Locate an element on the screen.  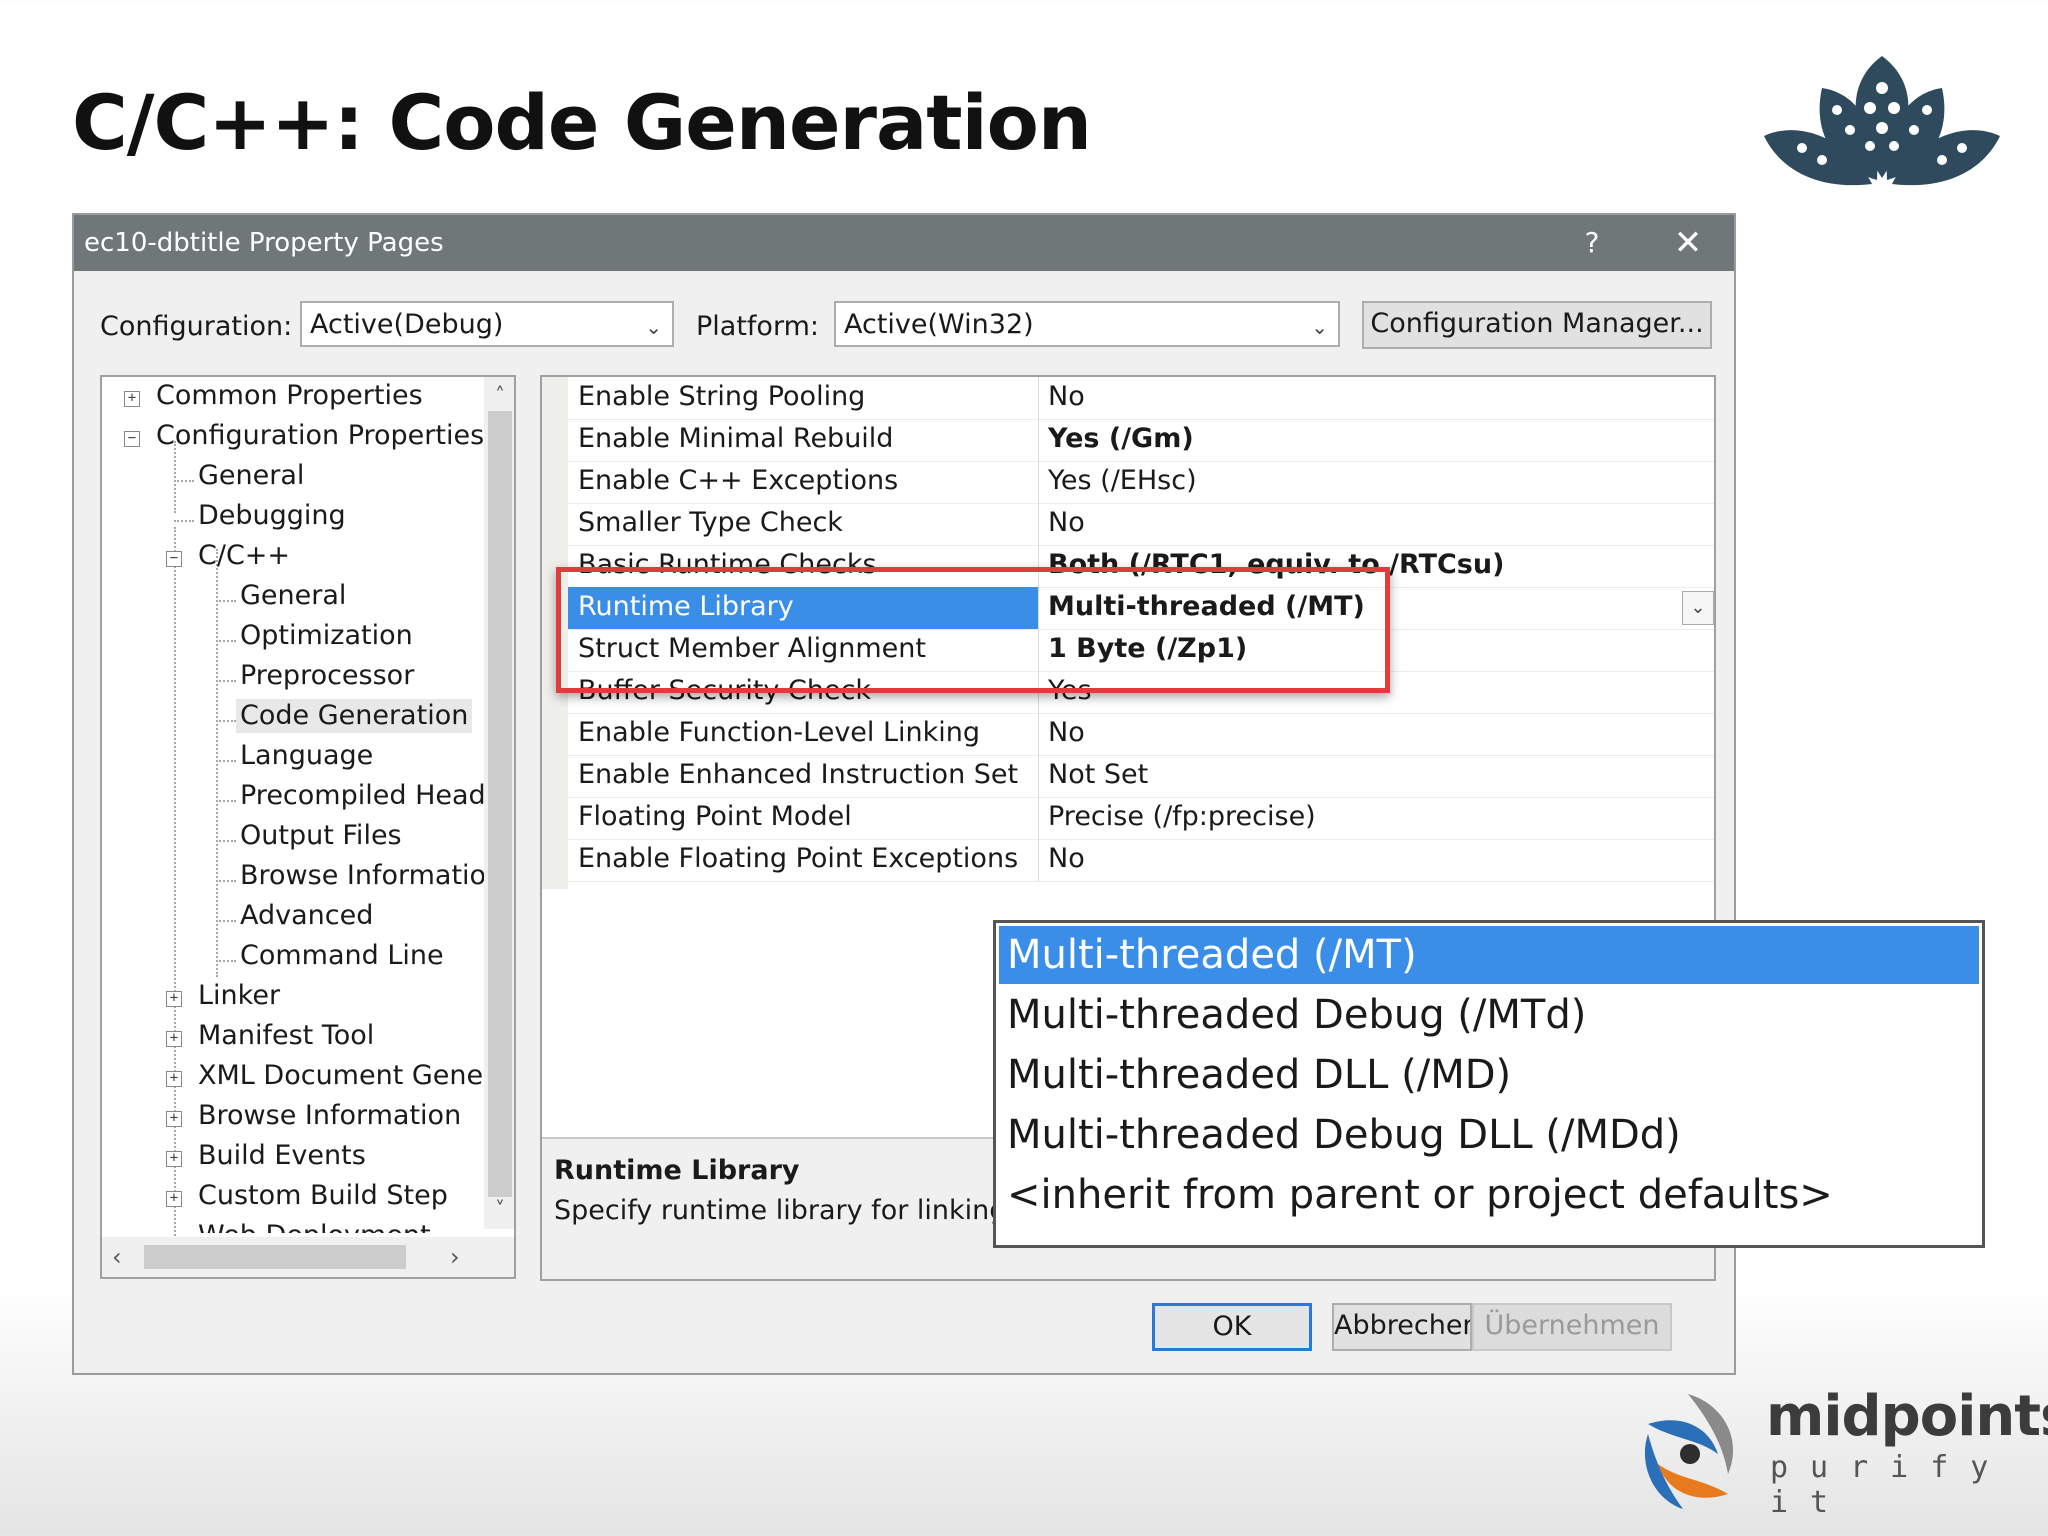
help-button: ? is located at coordinates (1592, 243).